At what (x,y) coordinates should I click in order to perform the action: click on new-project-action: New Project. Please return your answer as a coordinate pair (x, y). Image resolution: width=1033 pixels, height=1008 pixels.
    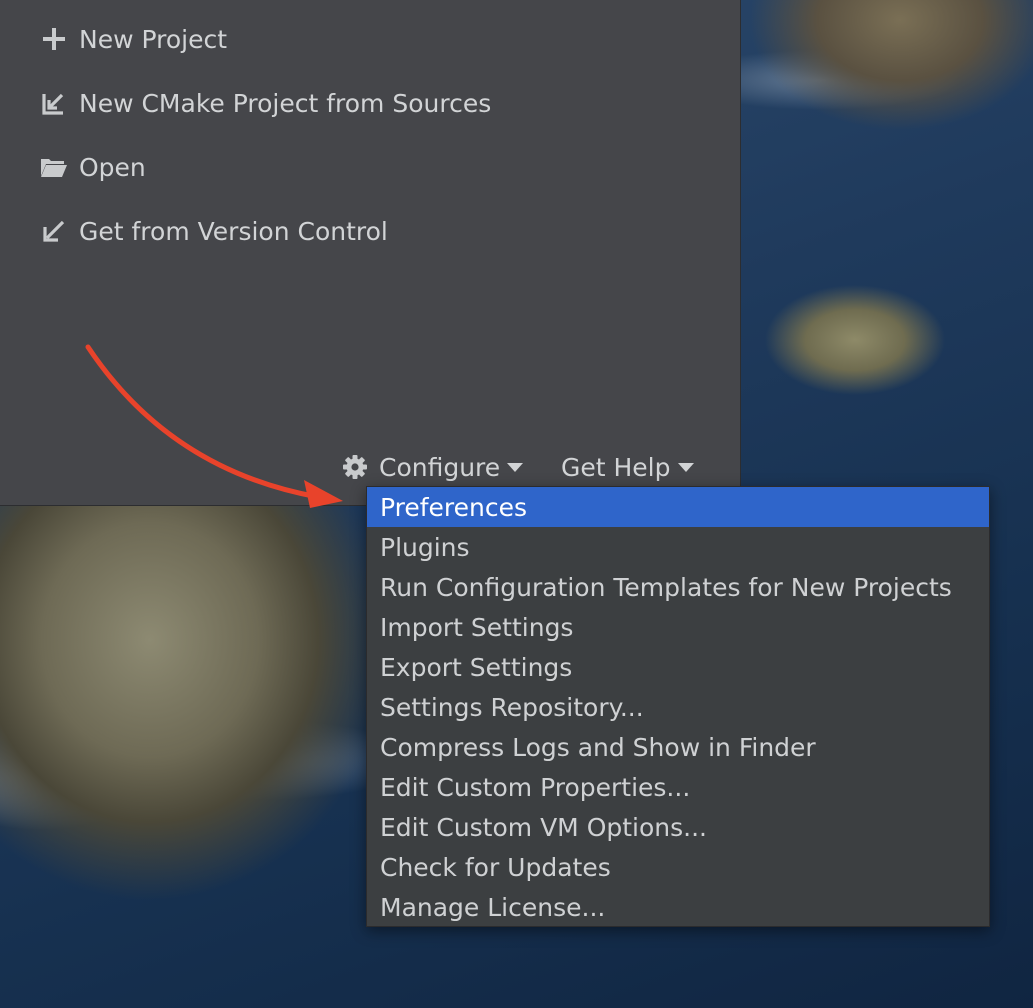
    Looking at the image, I should click on (133, 39).